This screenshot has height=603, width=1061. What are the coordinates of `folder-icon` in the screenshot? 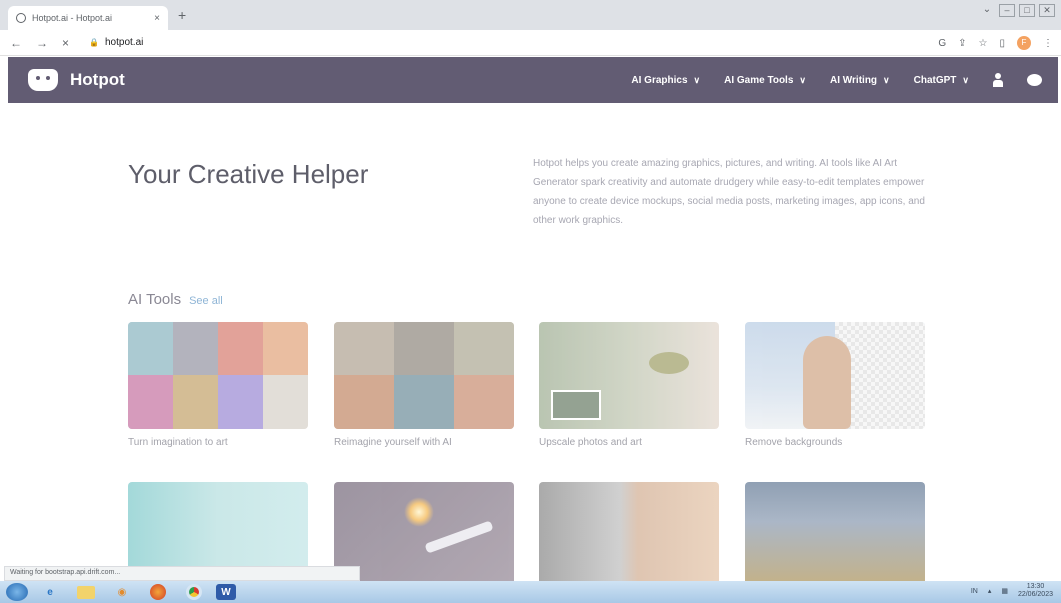 It's located at (86, 592).